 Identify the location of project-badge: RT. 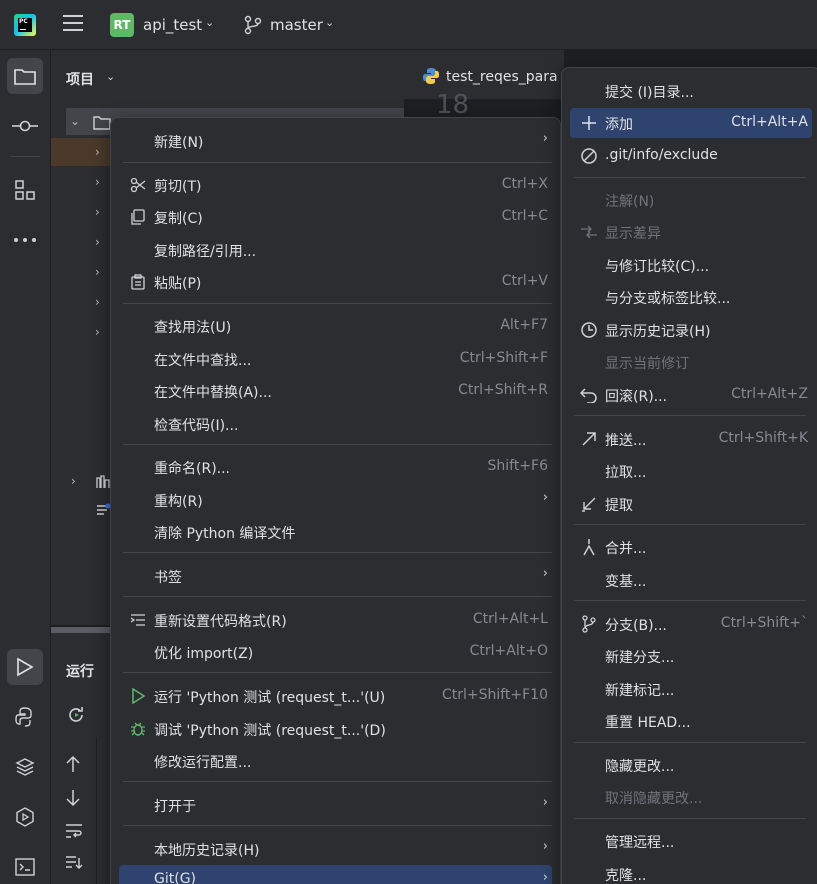
(122, 25).